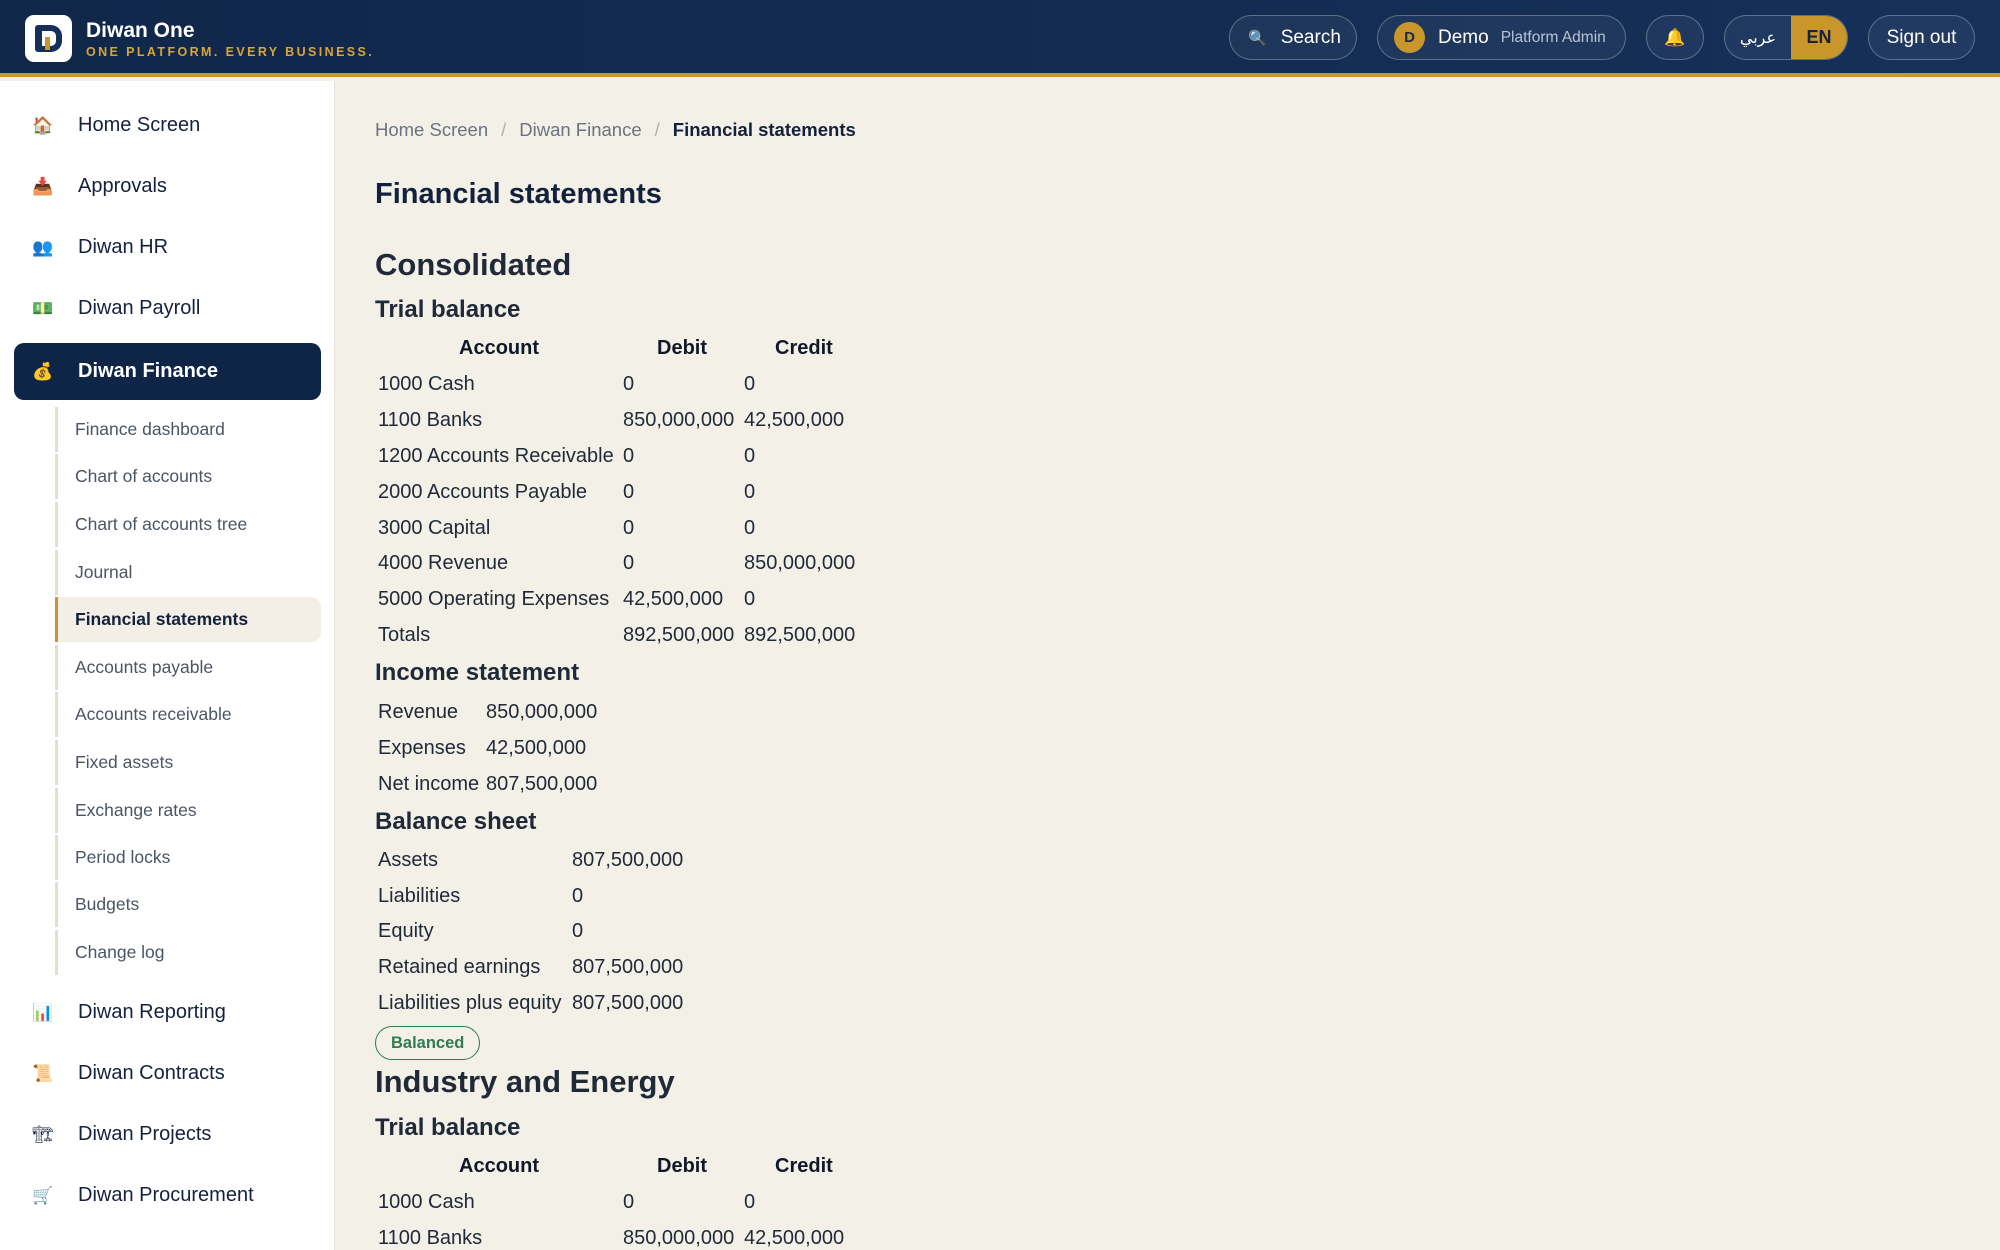 The width and height of the screenshot is (2000, 1250). I want to click on subnav-accounts-payable: Accounts payable, so click(188, 667).